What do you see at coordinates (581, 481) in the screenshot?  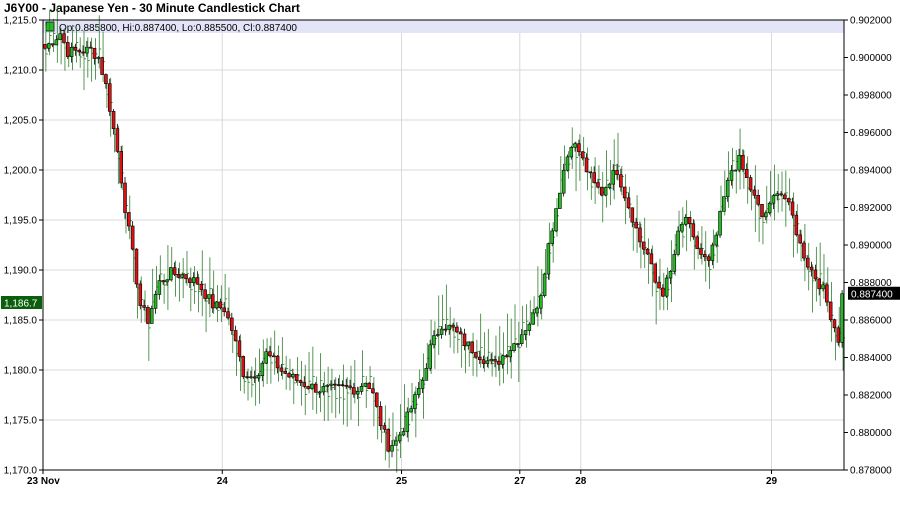 I see `x-tick-label: 28` at bounding box center [581, 481].